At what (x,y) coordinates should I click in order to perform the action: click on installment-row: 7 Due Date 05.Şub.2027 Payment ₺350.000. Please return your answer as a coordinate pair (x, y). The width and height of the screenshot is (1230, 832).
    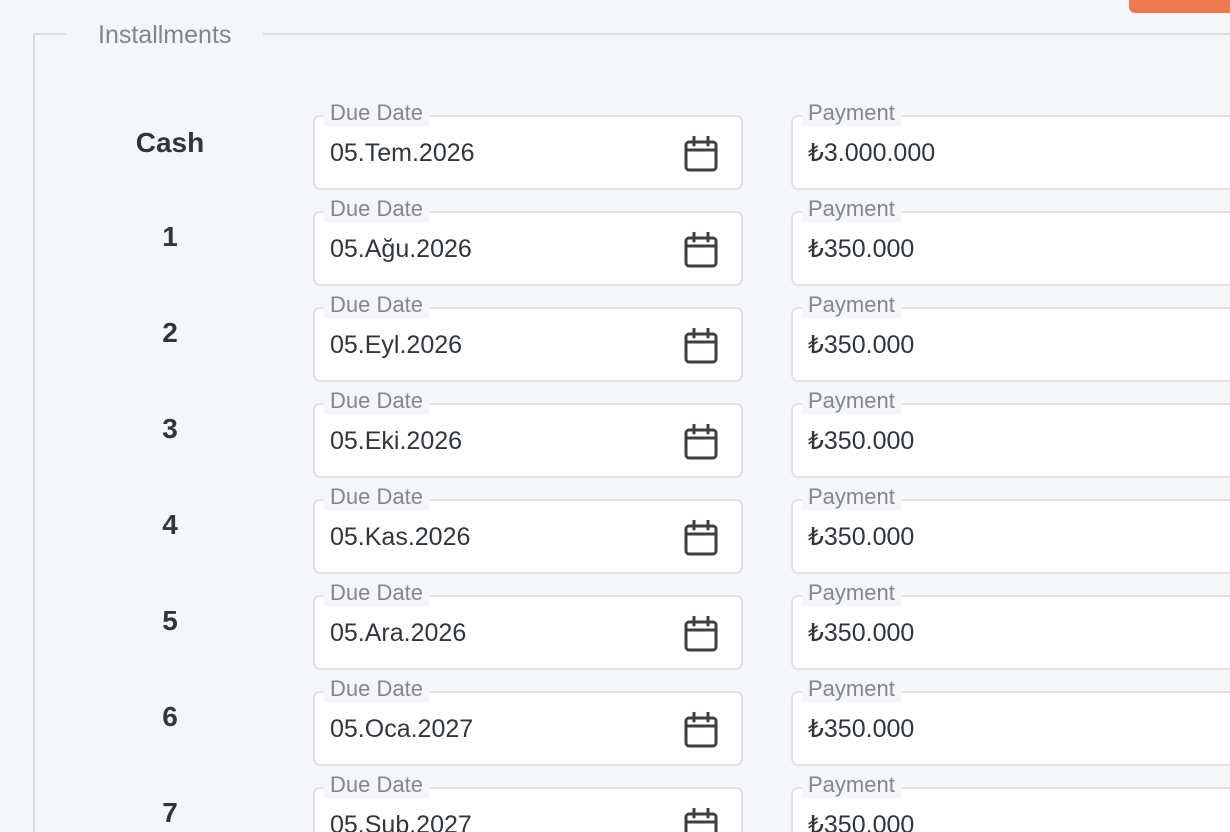
    Looking at the image, I should click on (615, 802).